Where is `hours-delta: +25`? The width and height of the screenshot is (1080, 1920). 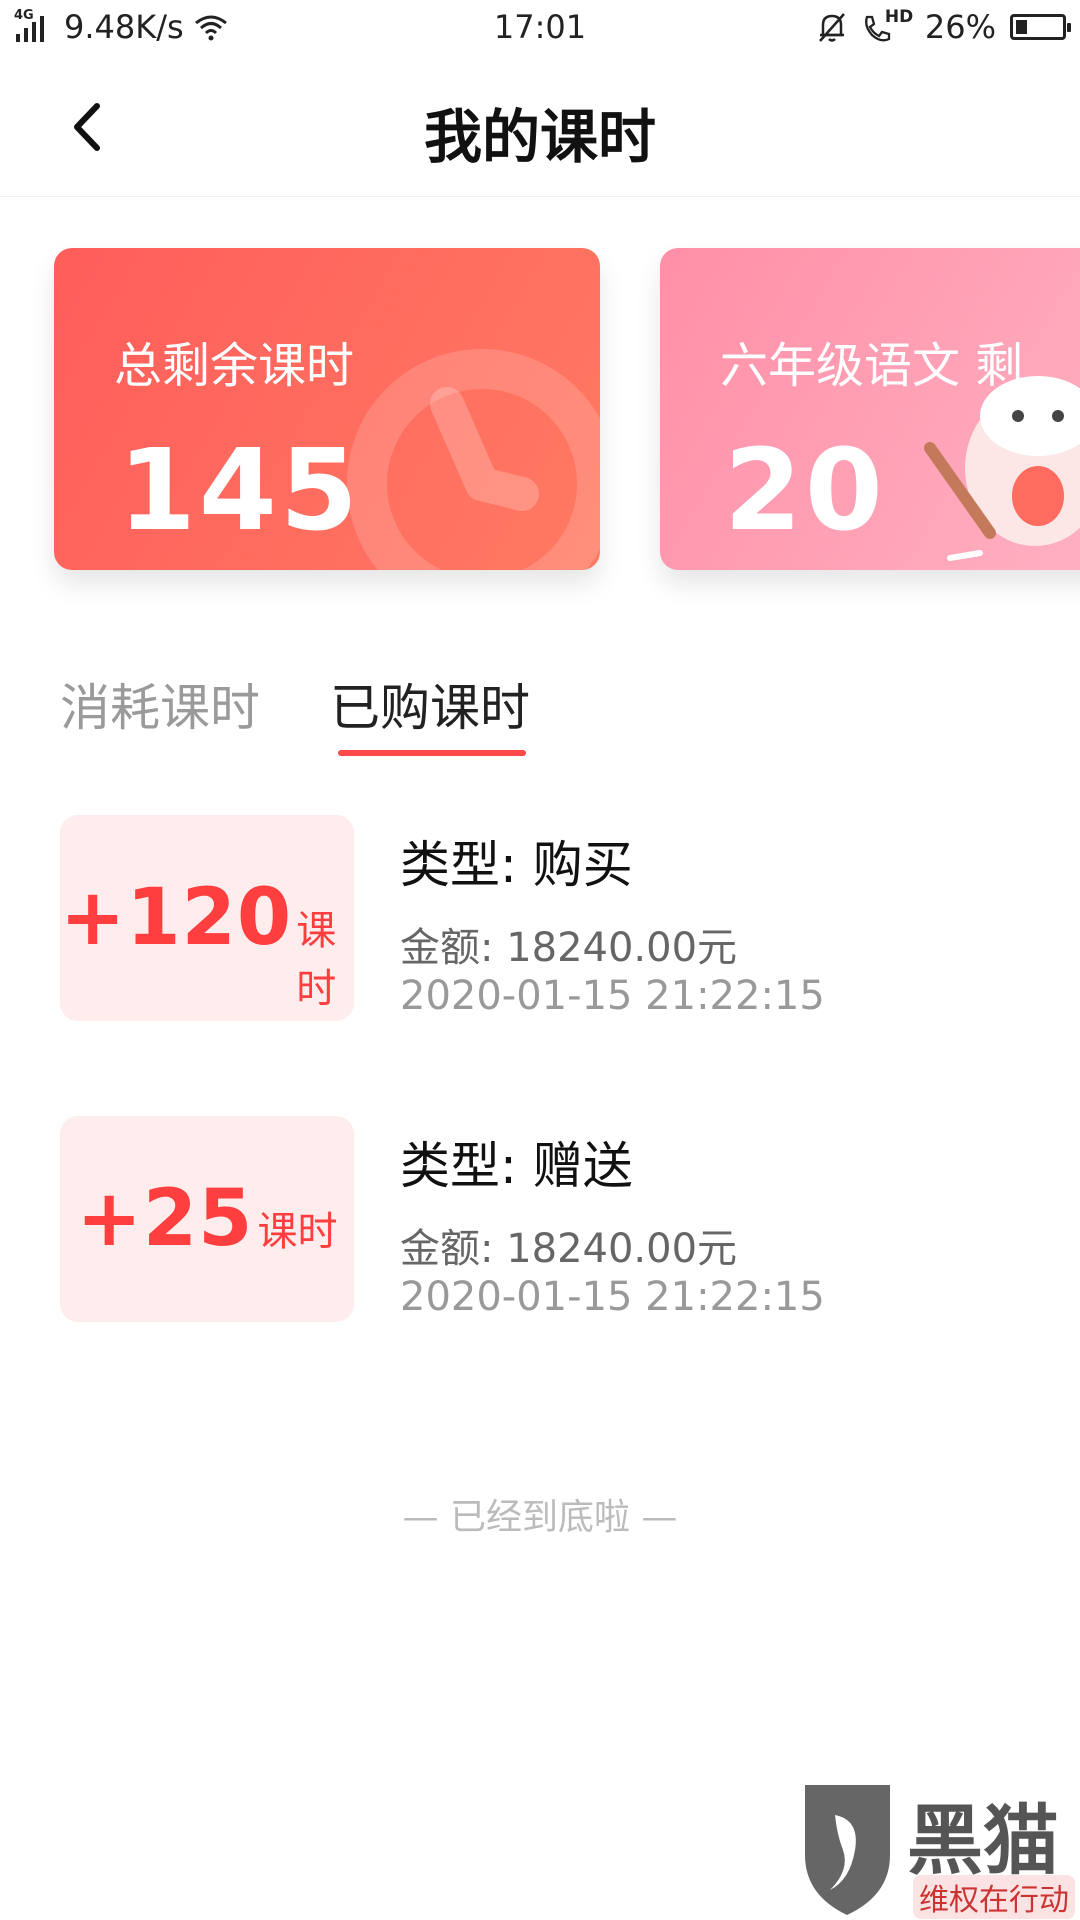 hours-delta: +25 is located at coordinates (165, 1219).